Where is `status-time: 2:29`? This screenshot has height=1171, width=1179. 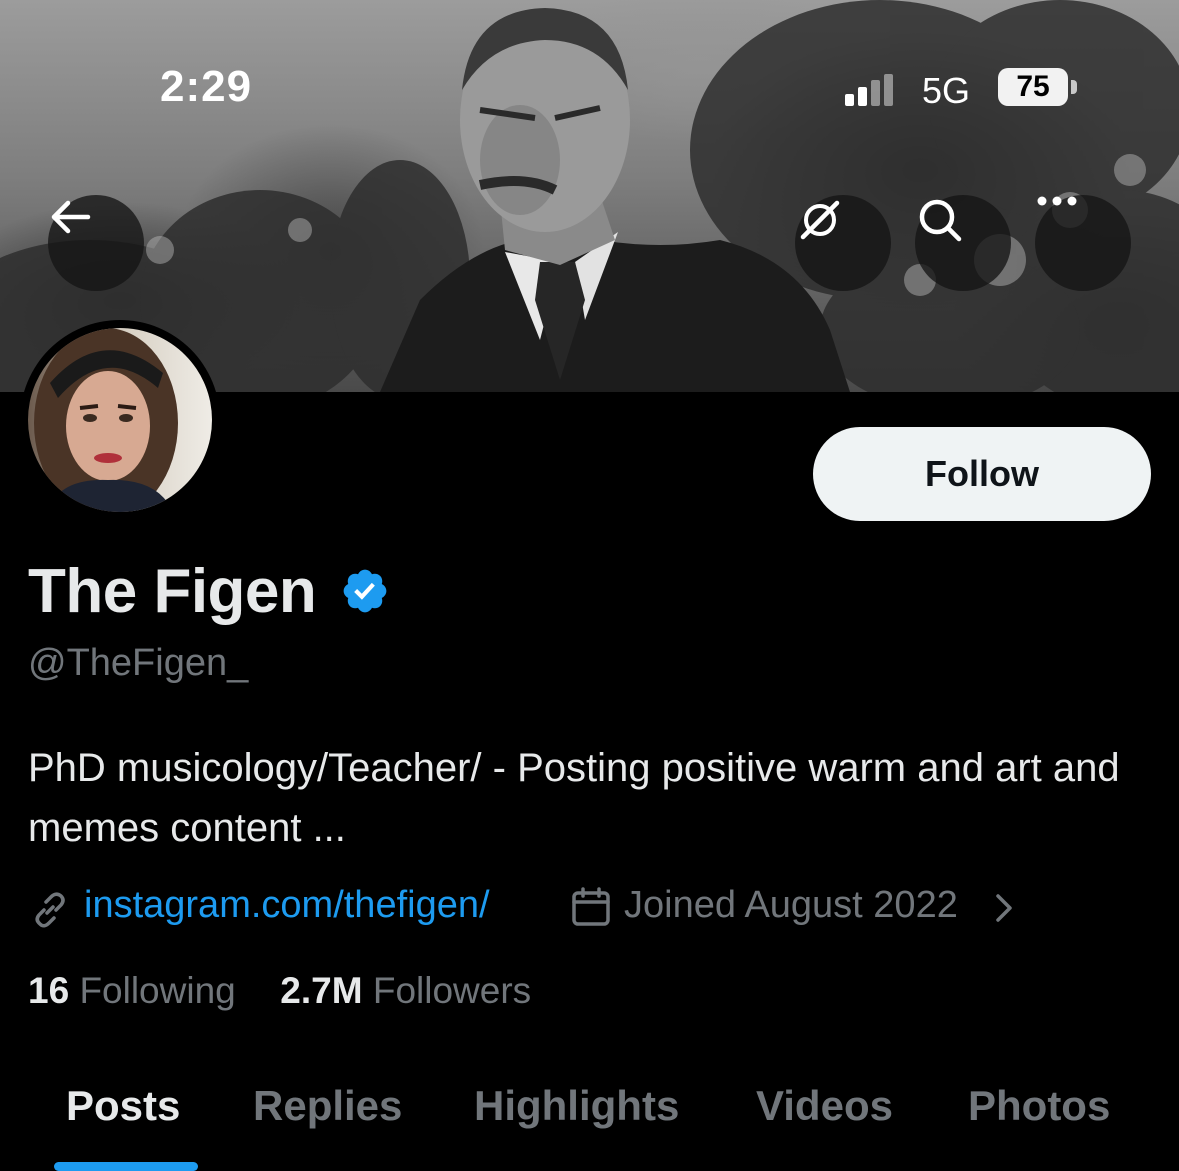
status-time: 2:29 is located at coordinates (206, 86).